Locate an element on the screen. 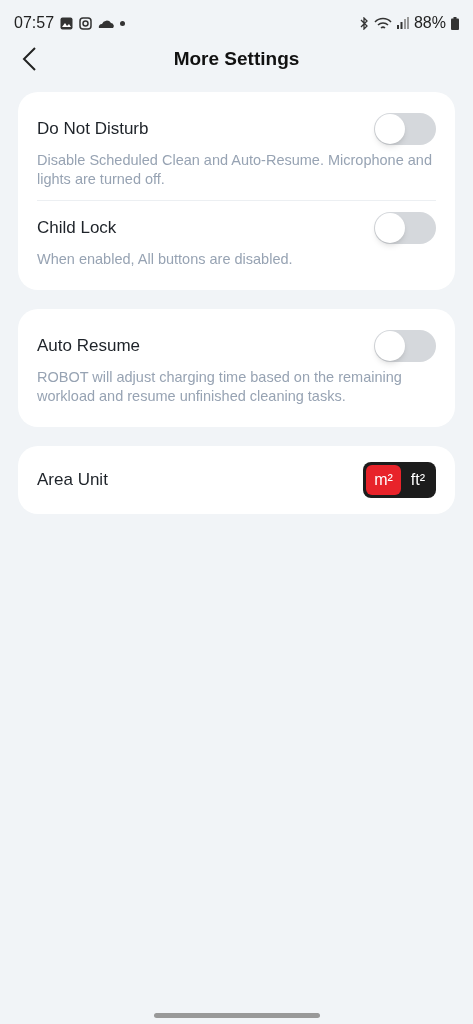  setting-description: Disable Scheduled Clean and Auto-Resume. Microphone and lights are turned off. is located at coordinates (235, 170).